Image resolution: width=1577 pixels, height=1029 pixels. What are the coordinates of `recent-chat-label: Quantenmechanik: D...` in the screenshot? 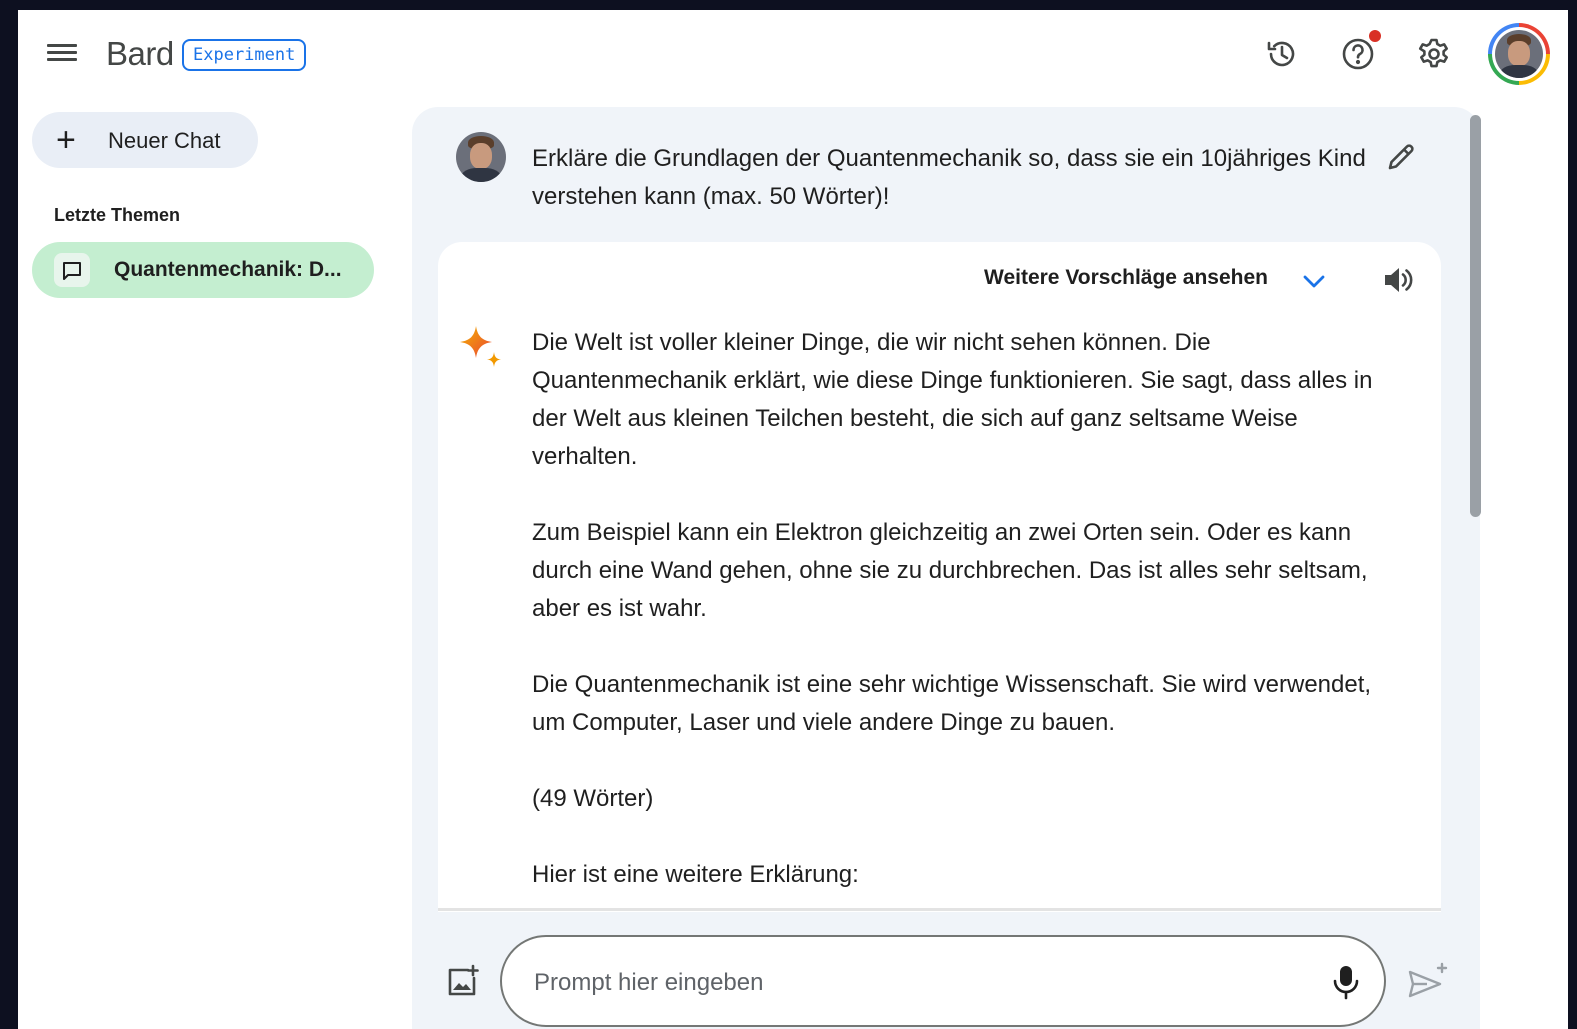 It's located at (228, 269).